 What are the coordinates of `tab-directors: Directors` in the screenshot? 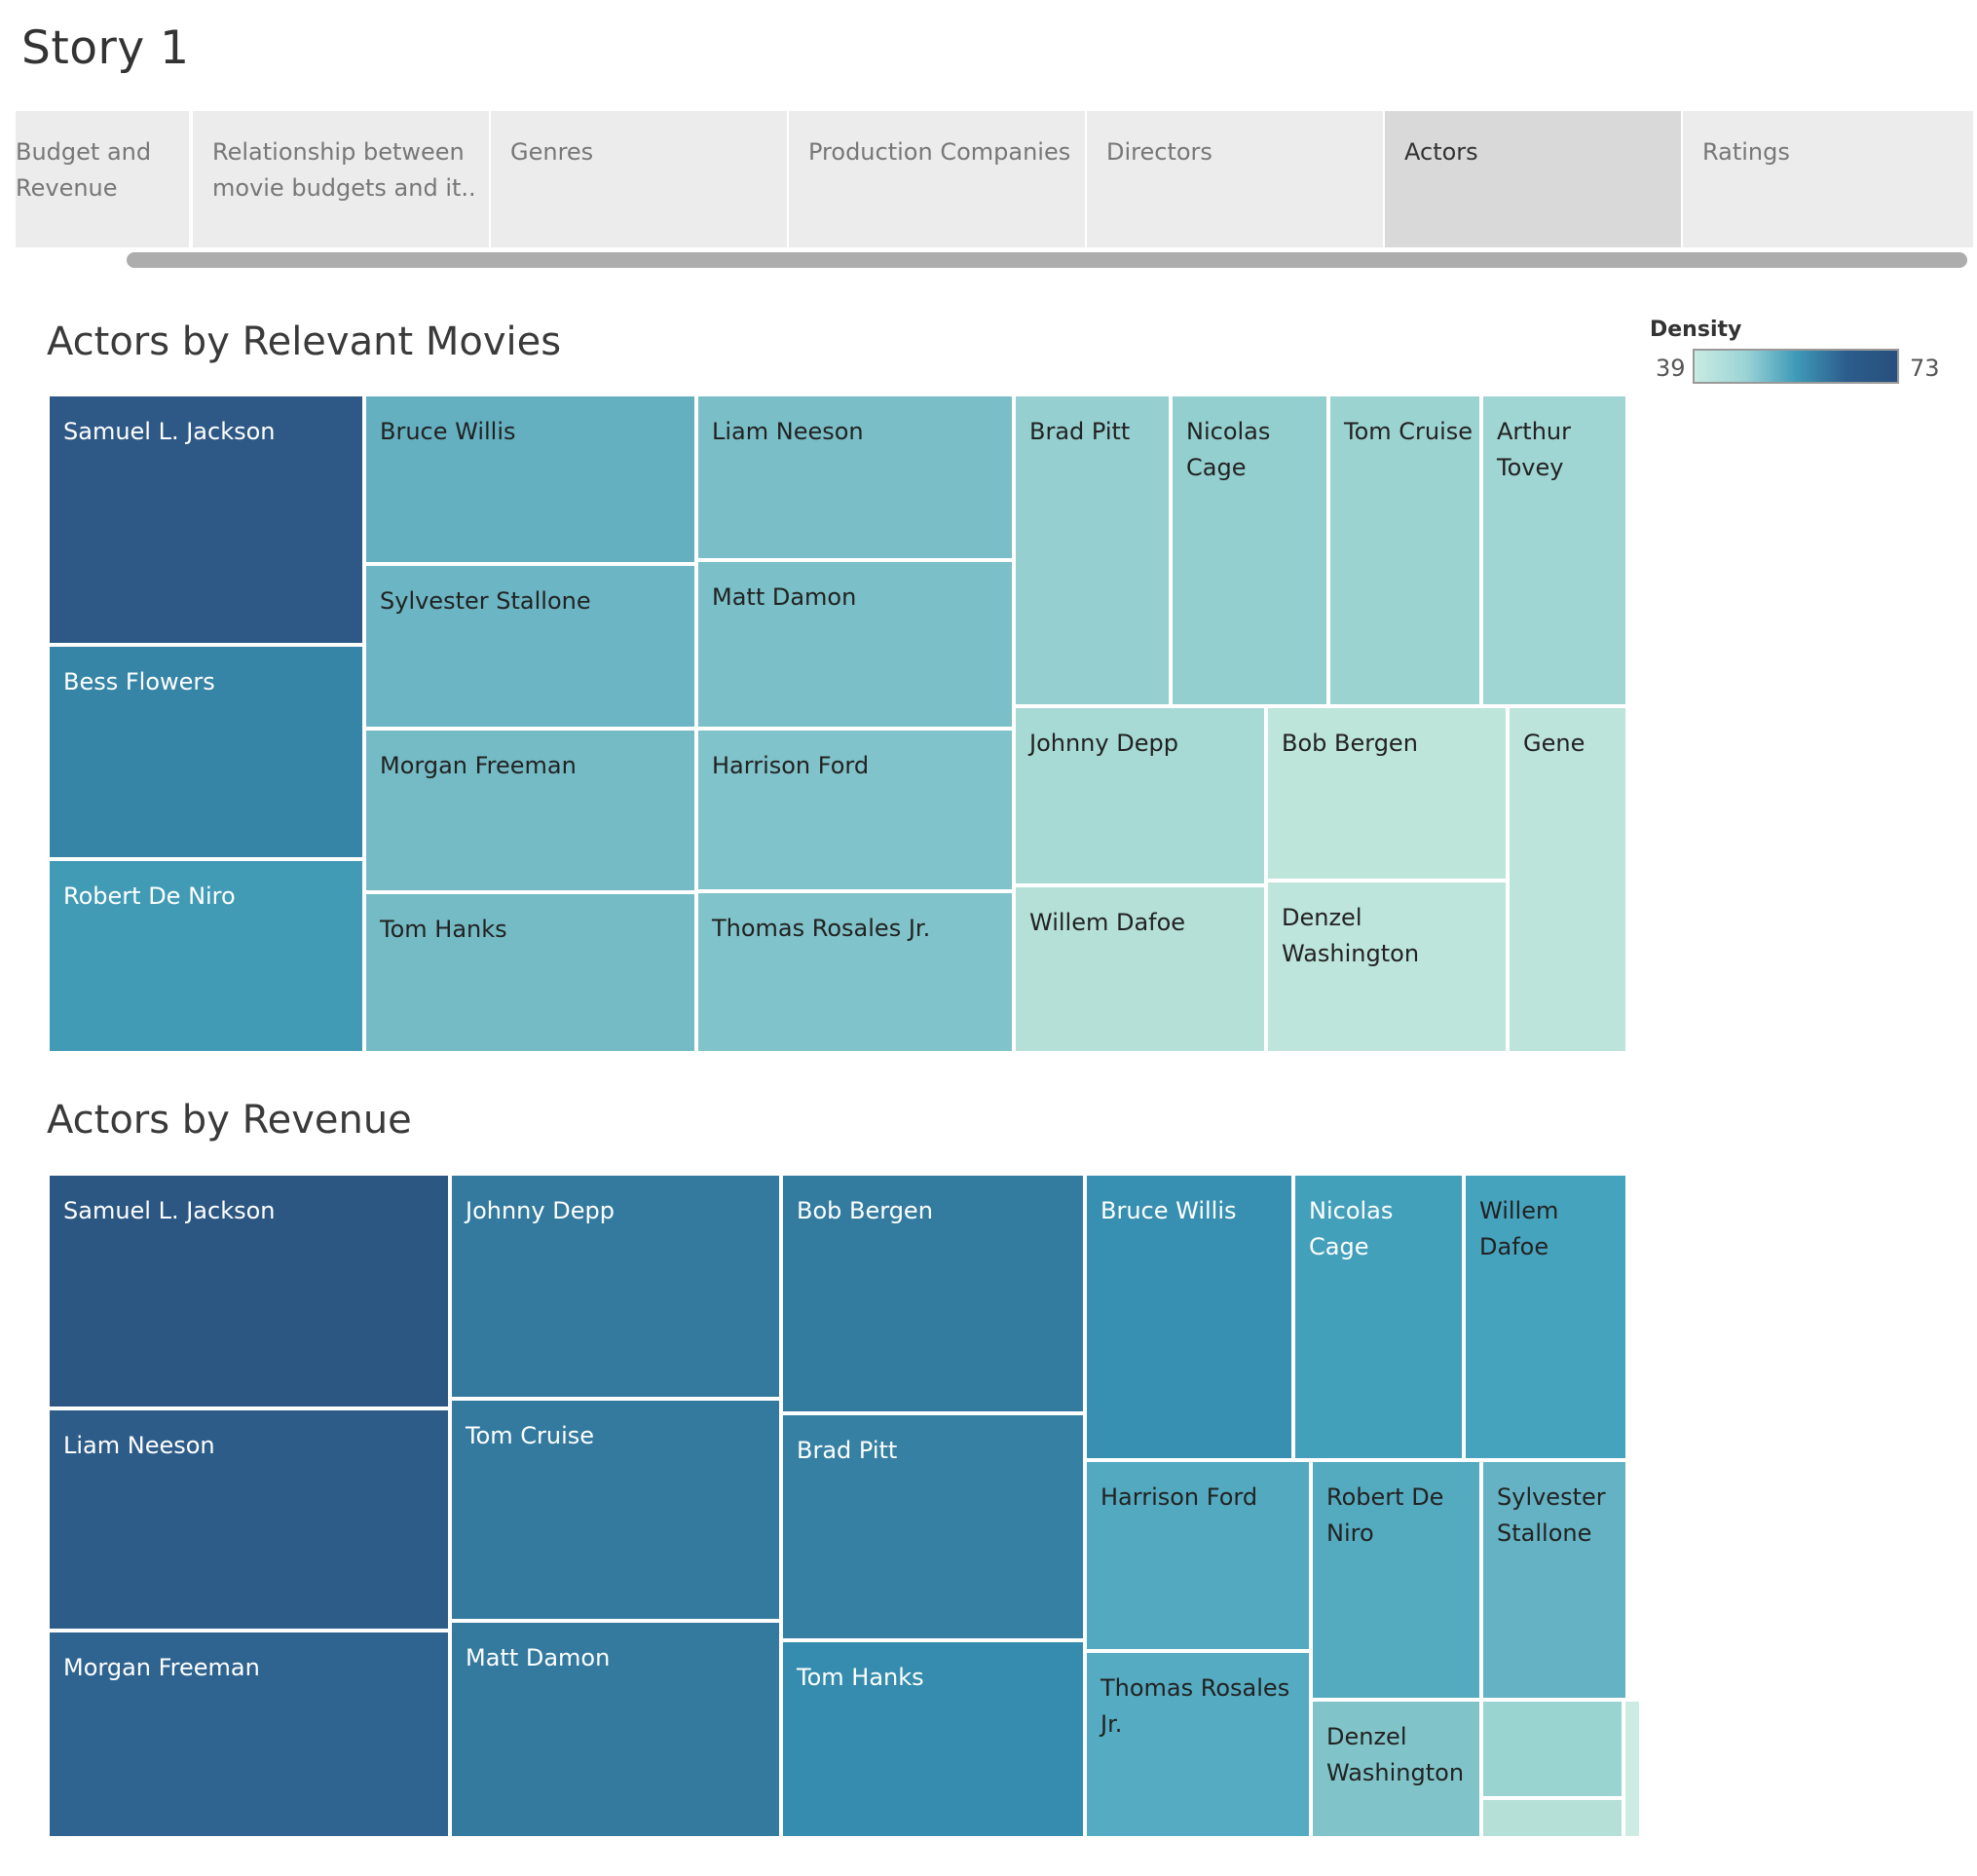 It's located at (1235, 179).